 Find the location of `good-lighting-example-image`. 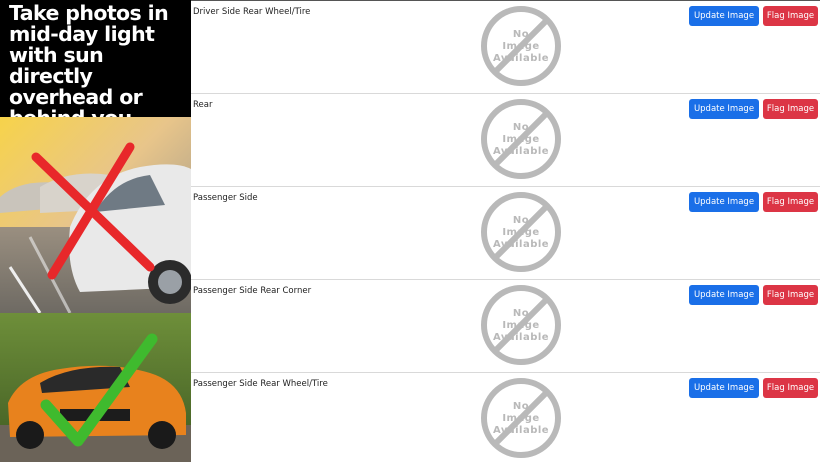

good-lighting-example-image is located at coordinates (95, 387).